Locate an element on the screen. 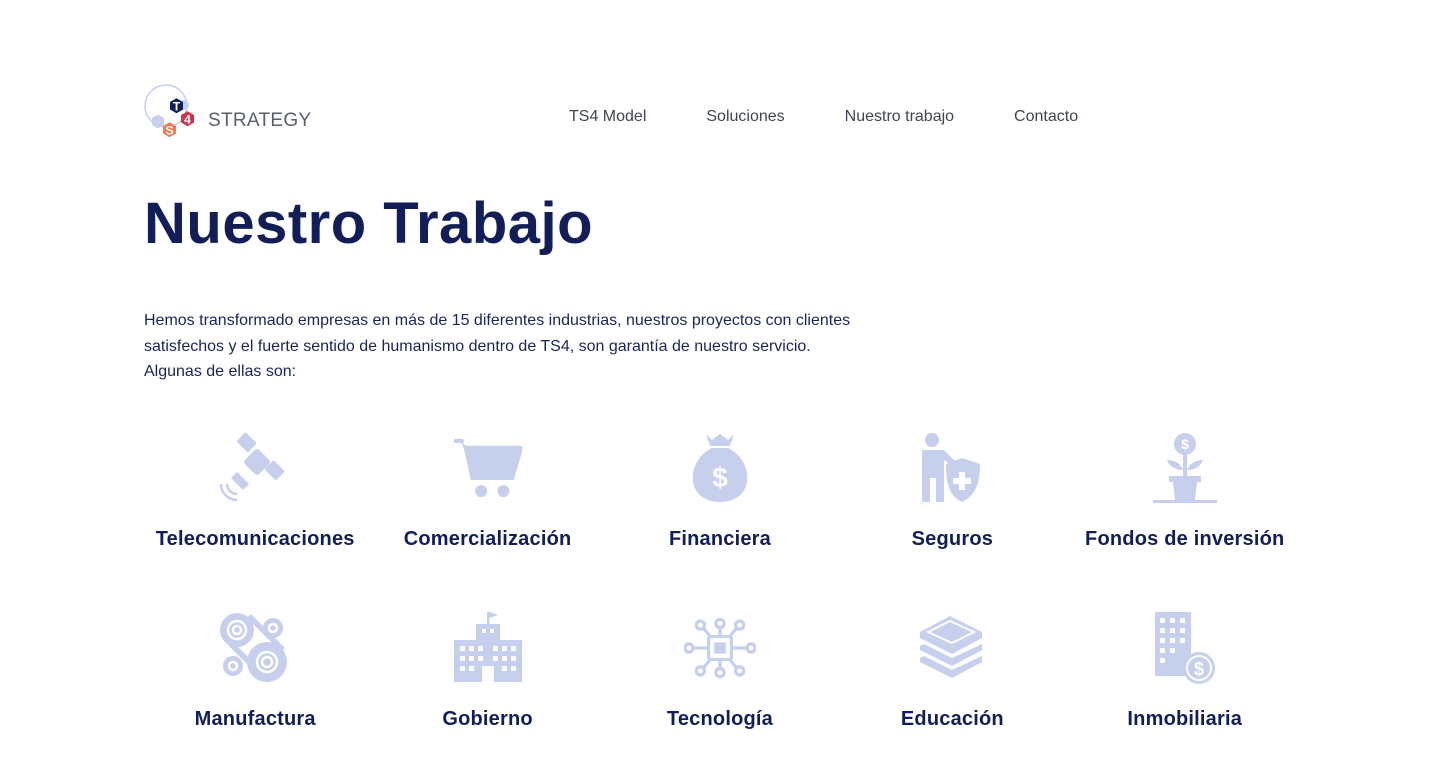  nav-link-nuestro-trabajo: Nuestro trabajo is located at coordinates (899, 117).